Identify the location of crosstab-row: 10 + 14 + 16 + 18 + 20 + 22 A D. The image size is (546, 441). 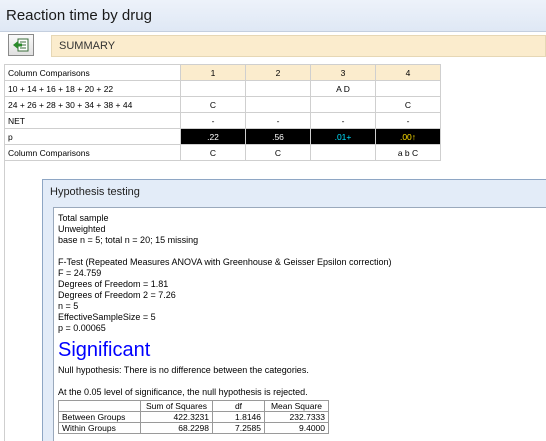
(222, 88).